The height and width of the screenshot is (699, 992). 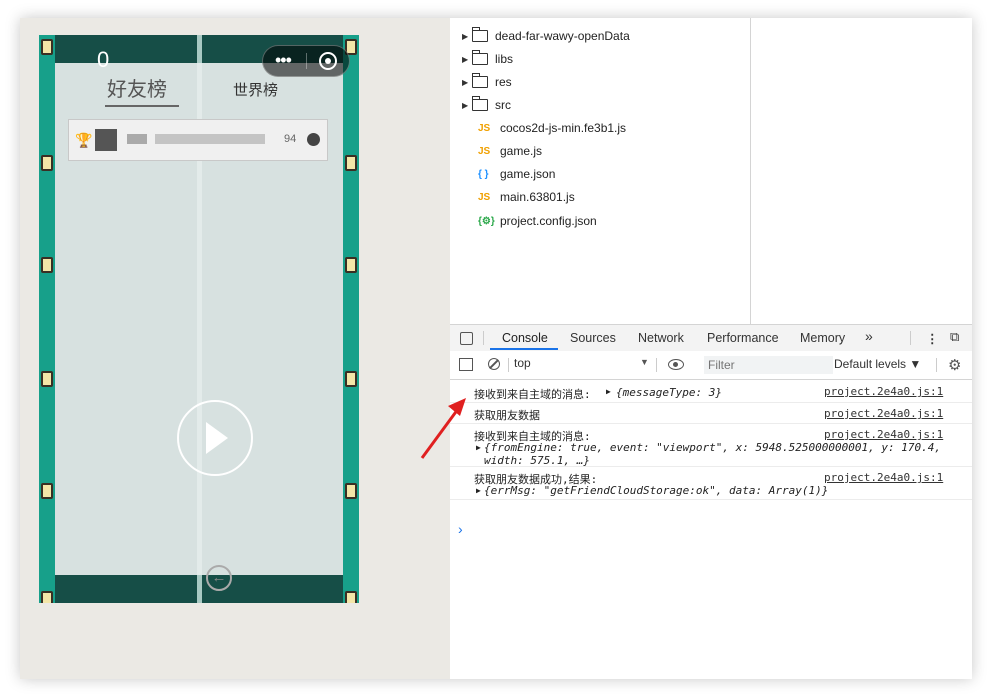 What do you see at coordinates (584, 365) in the screenshot?
I see `context-select: top` at bounding box center [584, 365].